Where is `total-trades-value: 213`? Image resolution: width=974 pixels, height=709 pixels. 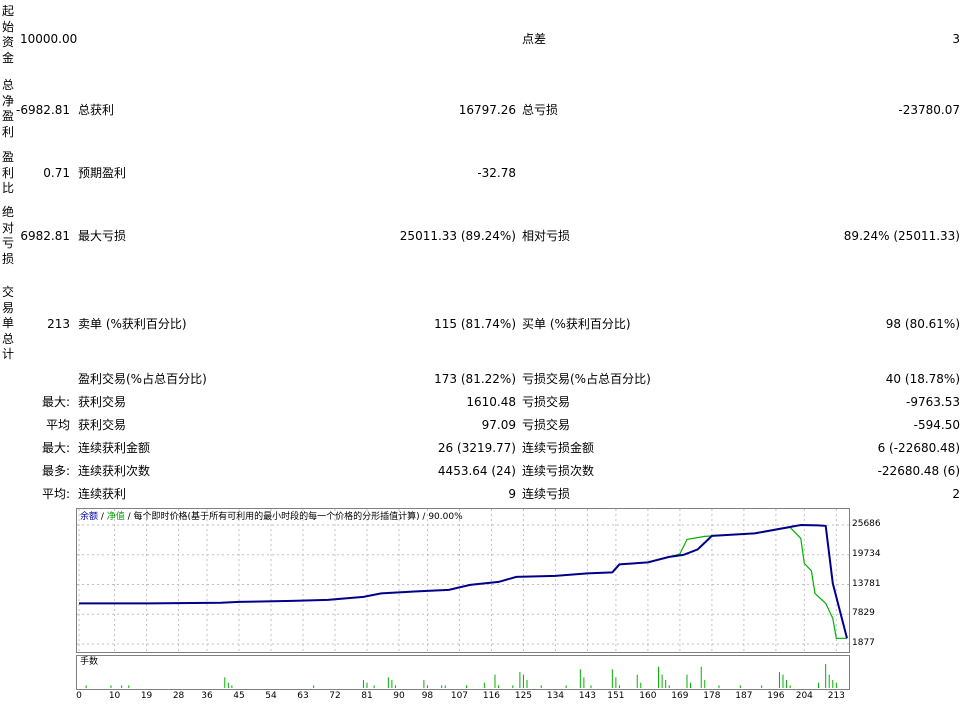
total-trades-value: 213 is located at coordinates (58, 324).